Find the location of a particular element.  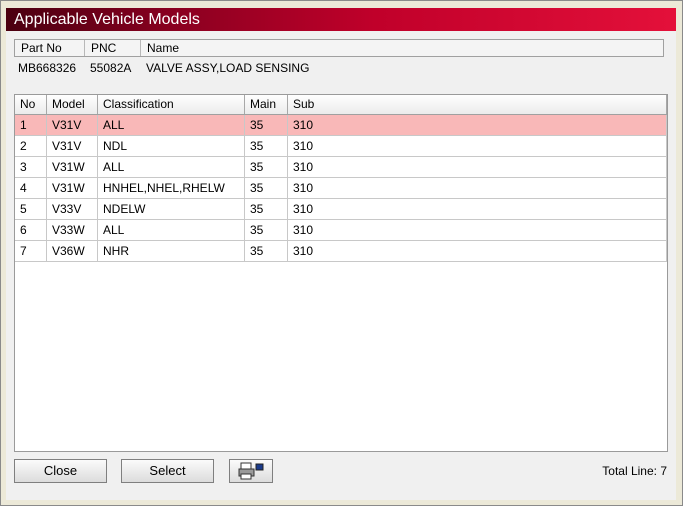

cell-model: V33V is located at coordinates (72, 209).